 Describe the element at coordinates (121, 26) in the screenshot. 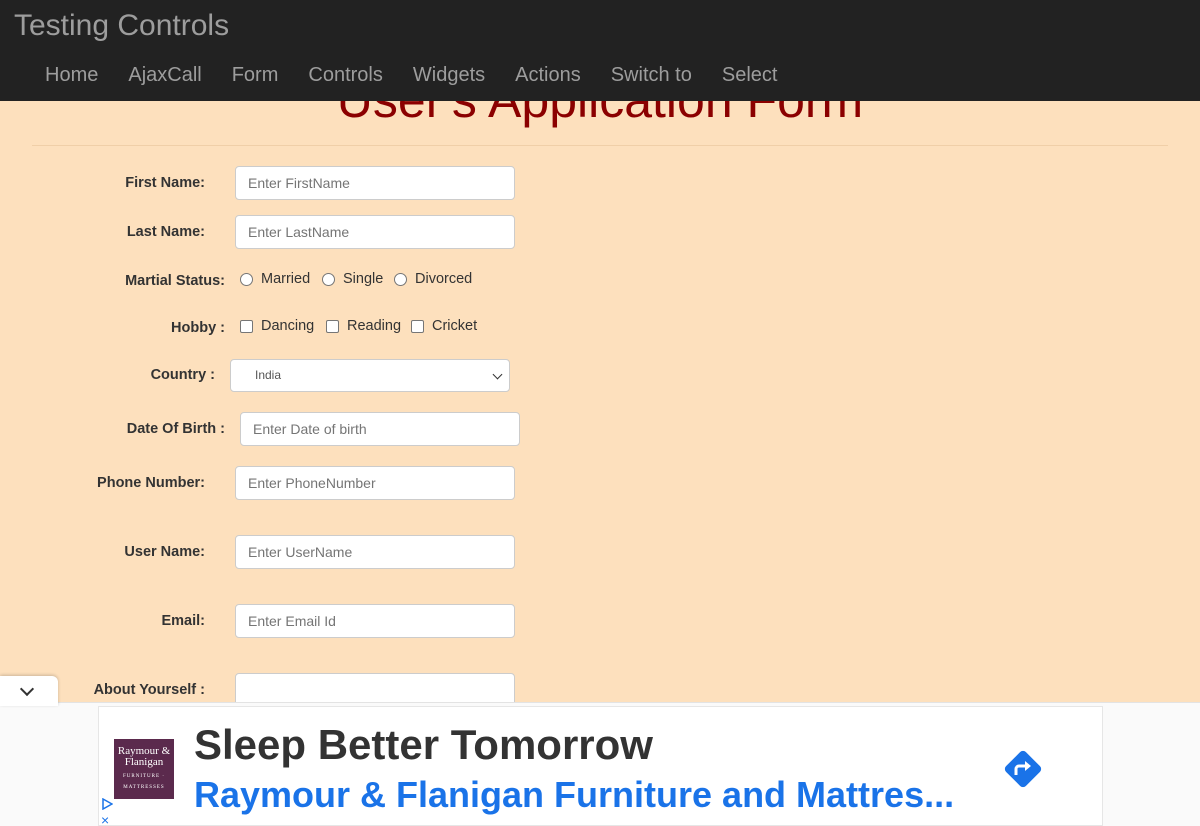

I see `brand-title: Testing Controls` at that location.